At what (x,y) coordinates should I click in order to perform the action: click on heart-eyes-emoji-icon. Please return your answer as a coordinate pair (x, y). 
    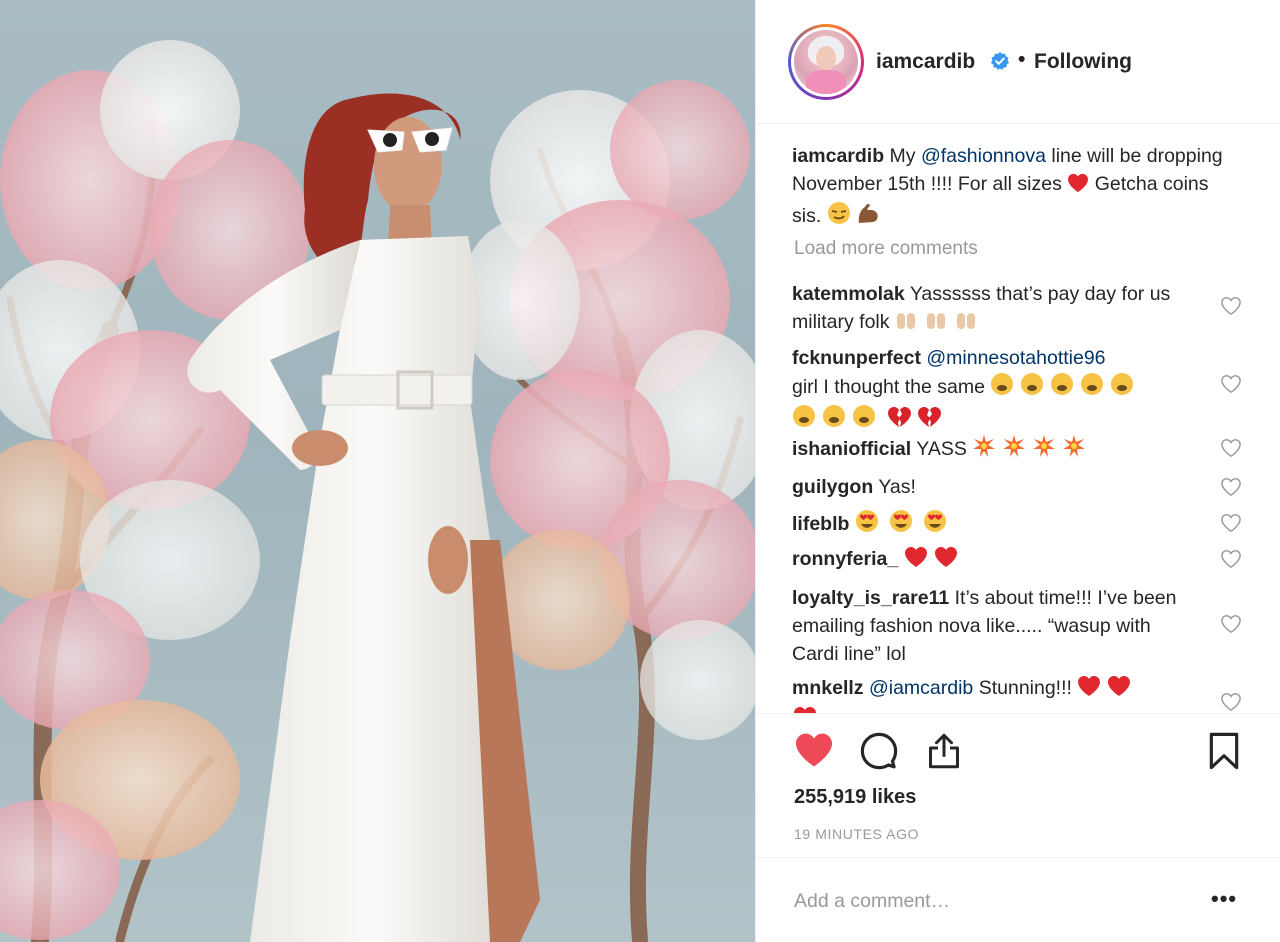
    Looking at the image, I should click on (901, 525).